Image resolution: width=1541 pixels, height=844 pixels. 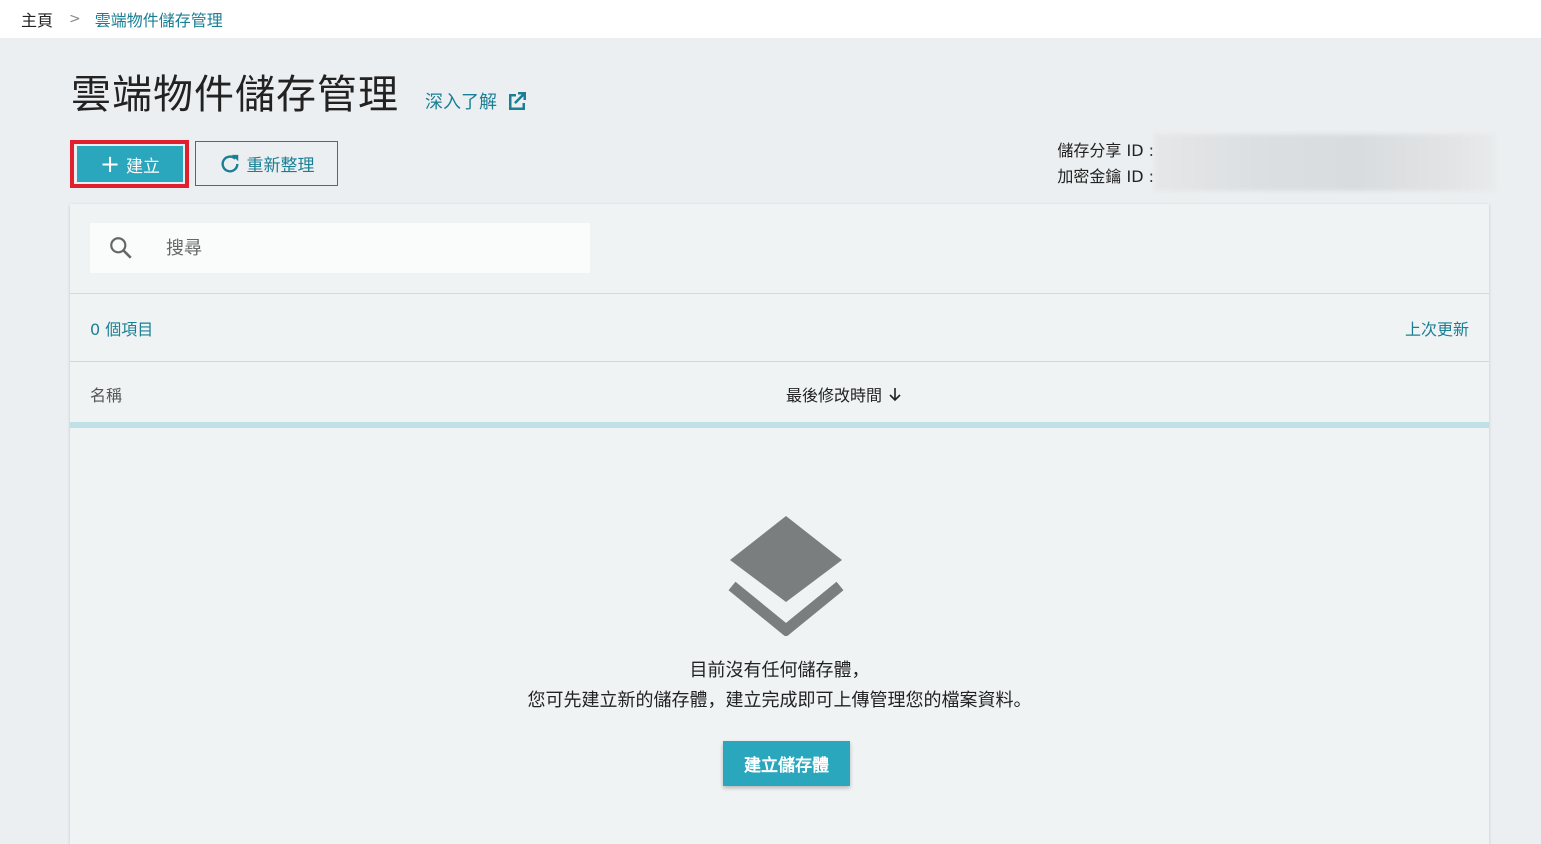 What do you see at coordinates (1437, 328) in the screenshot?
I see `last-updated-link: 上次更新` at bounding box center [1437, 328].